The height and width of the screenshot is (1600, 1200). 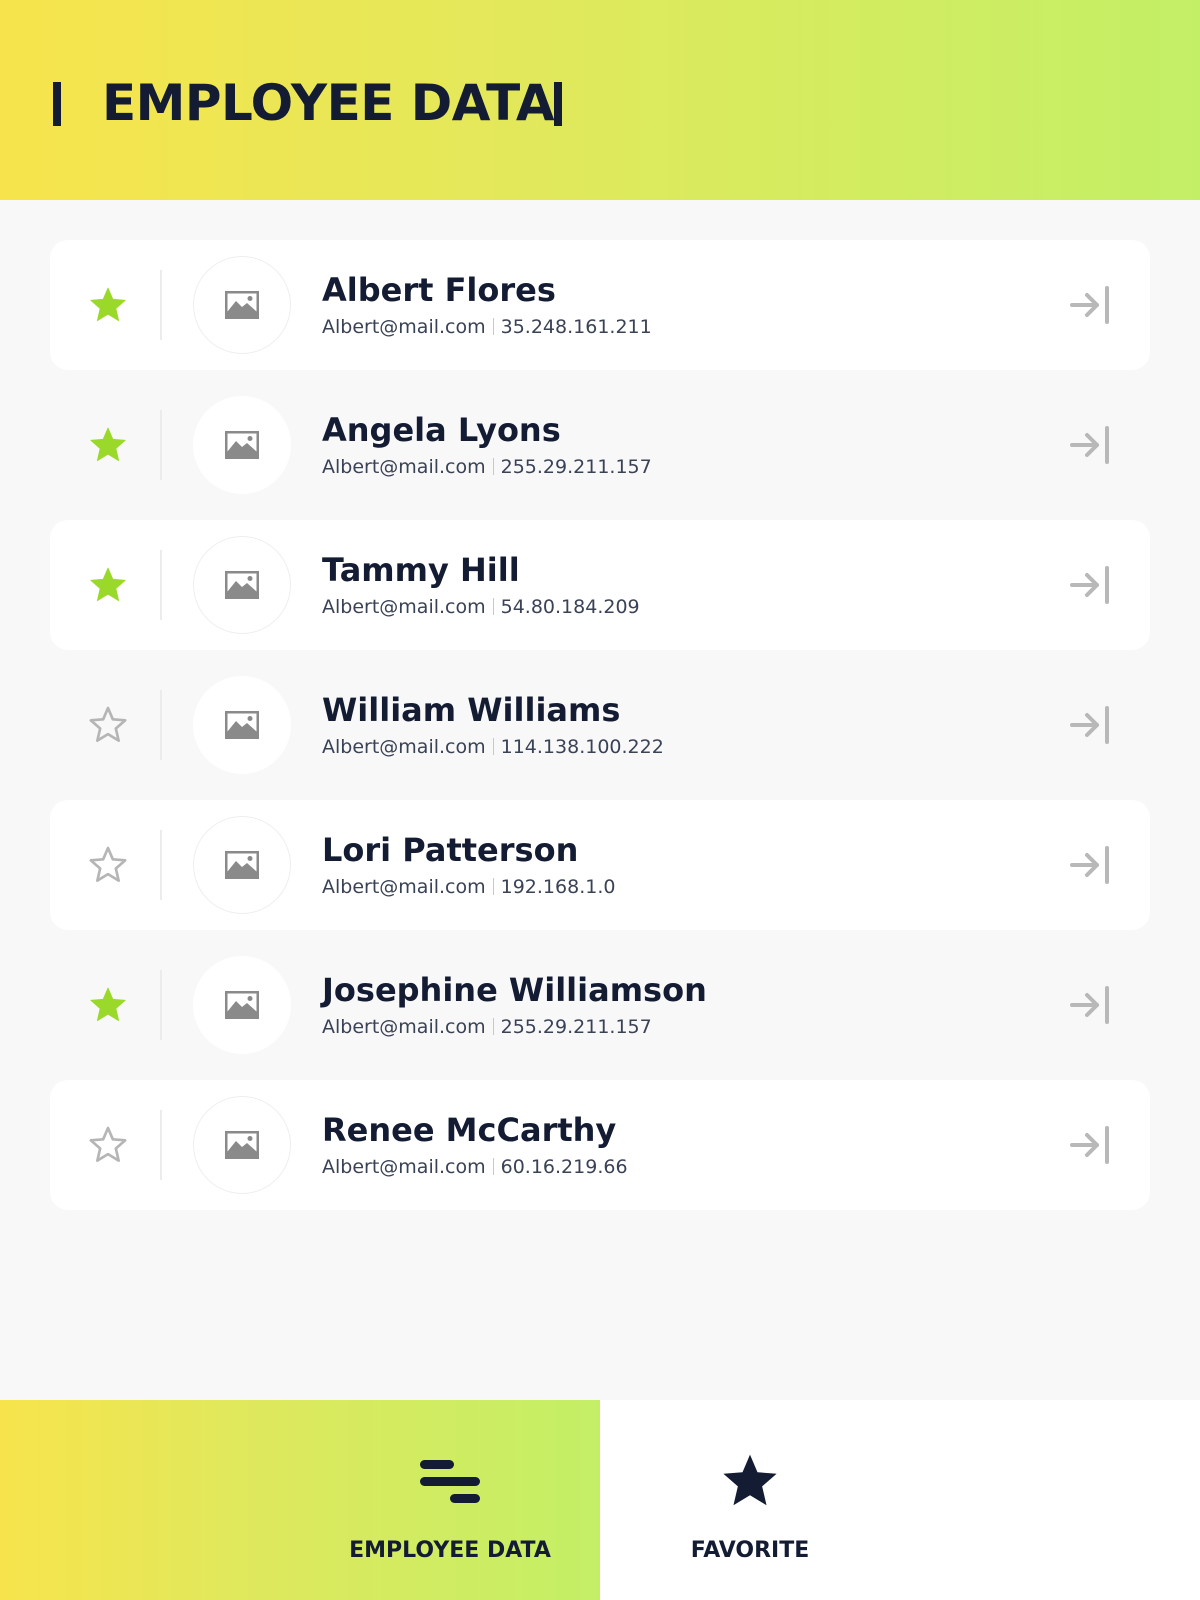 I want to click on employee-name: William Williams, so click(x=471, y=710).